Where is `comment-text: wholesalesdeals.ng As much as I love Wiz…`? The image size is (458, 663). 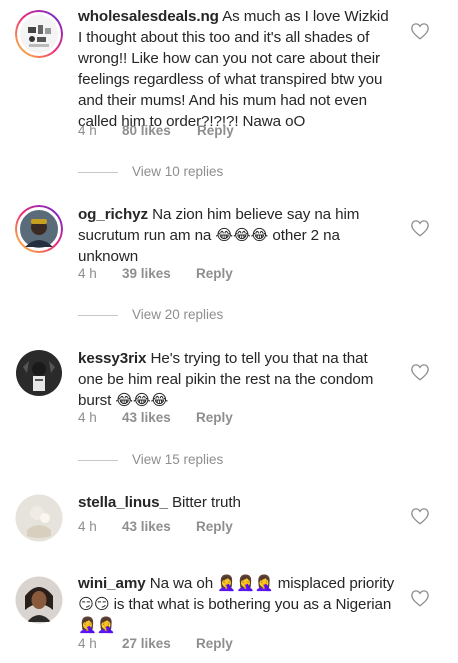 comment-text: wholesalesdeals.ng As much as I love Wiz… is located at coordinates (237, 69).